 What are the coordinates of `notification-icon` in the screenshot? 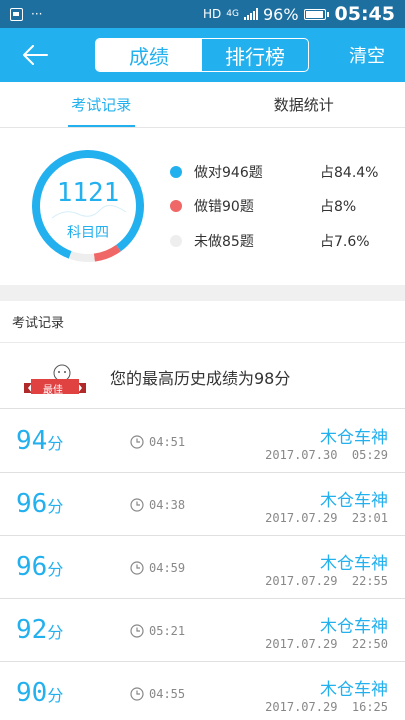 It's located at (16, 14).